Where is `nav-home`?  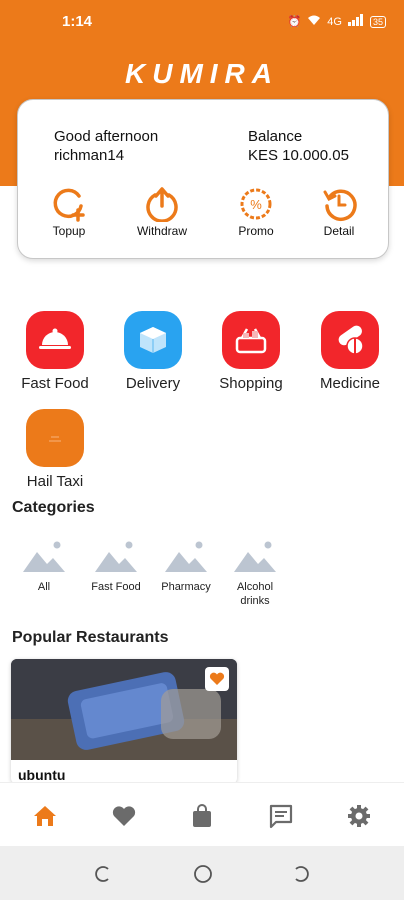
nav-home is located at coordinates (46, 817).